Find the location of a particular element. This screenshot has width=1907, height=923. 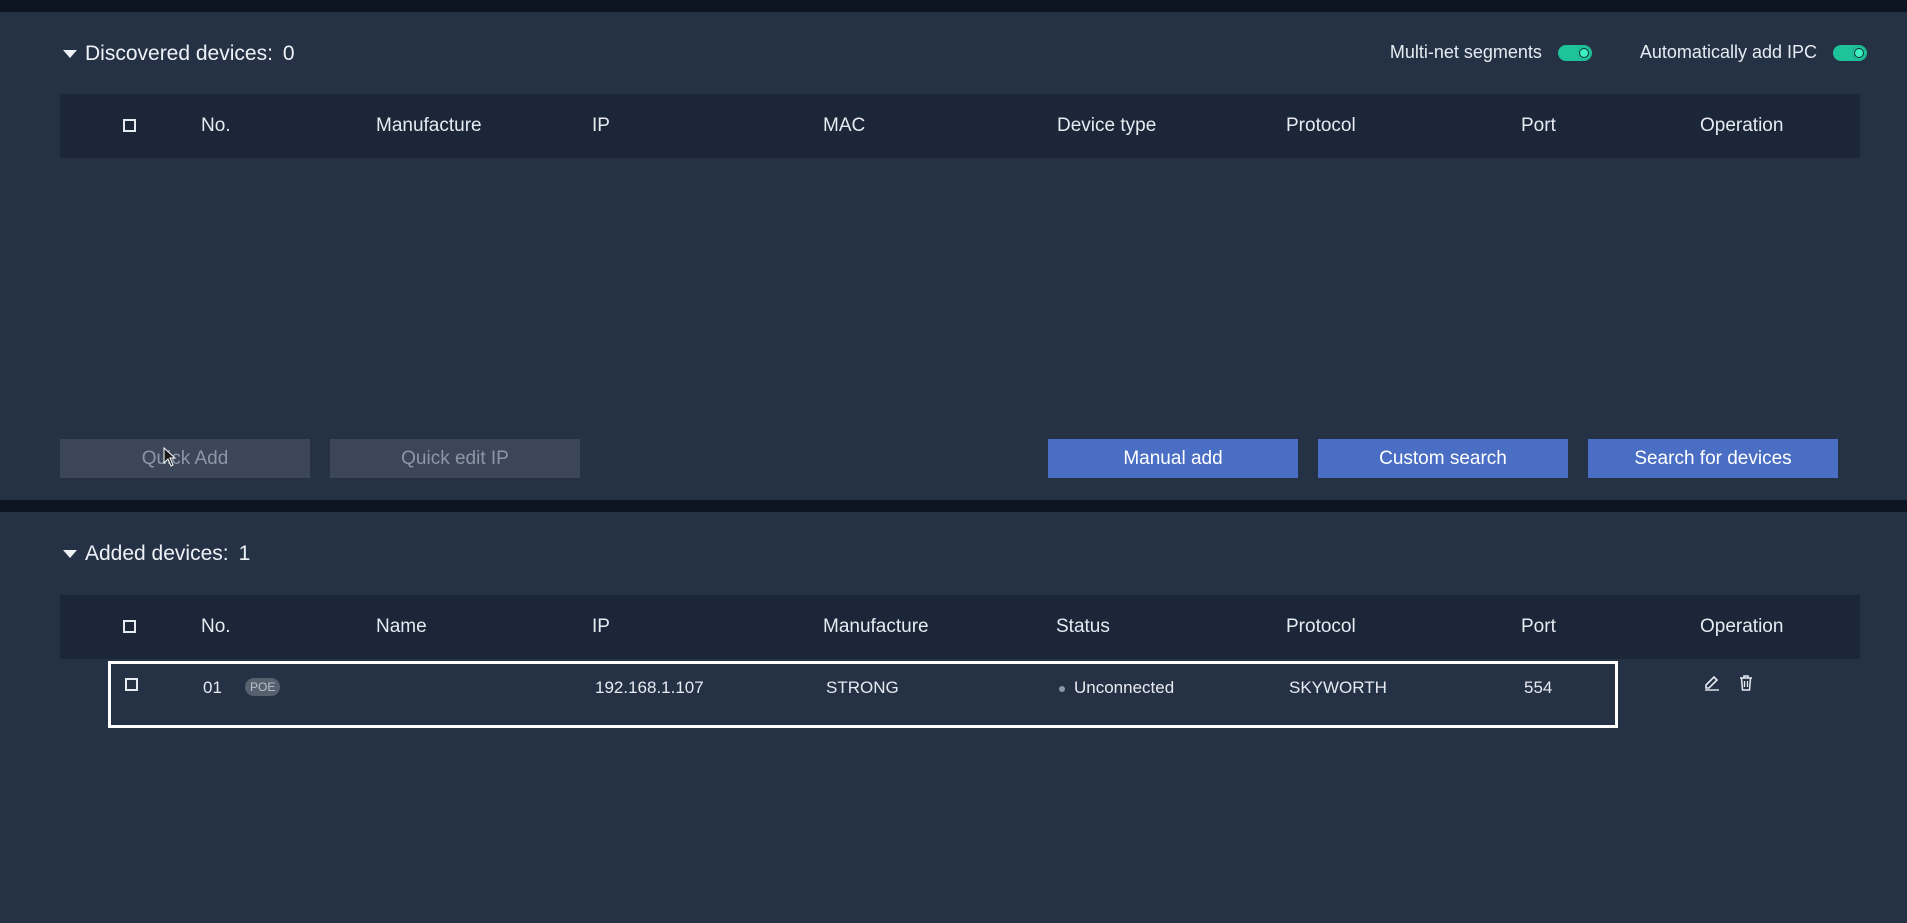

edit-icon is located at coordinates (1712, 683).